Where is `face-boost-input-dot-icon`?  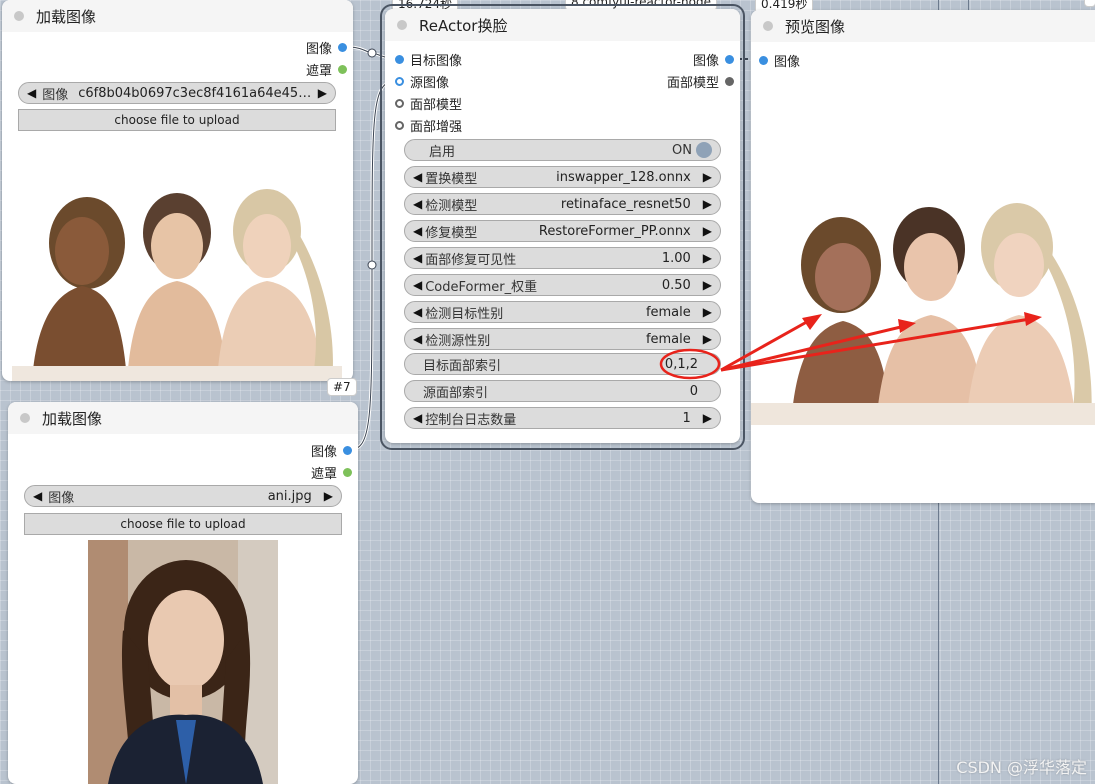
face-boost-input-dot-icon is located at coordinates (399, 125).